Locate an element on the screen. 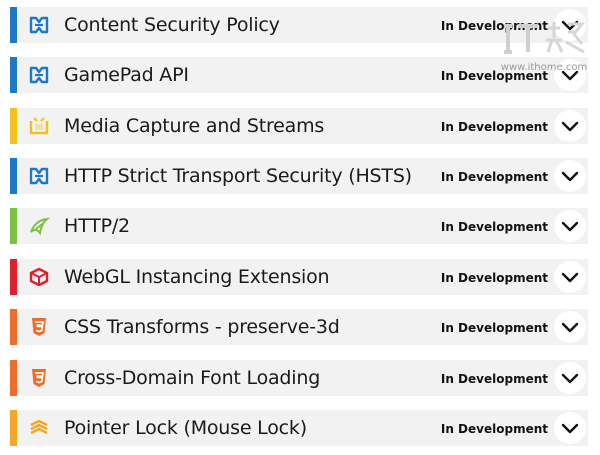 The width and height of the screenshot is (600, 455). feature-name: GamePad API is located at coordinates (126, 75).